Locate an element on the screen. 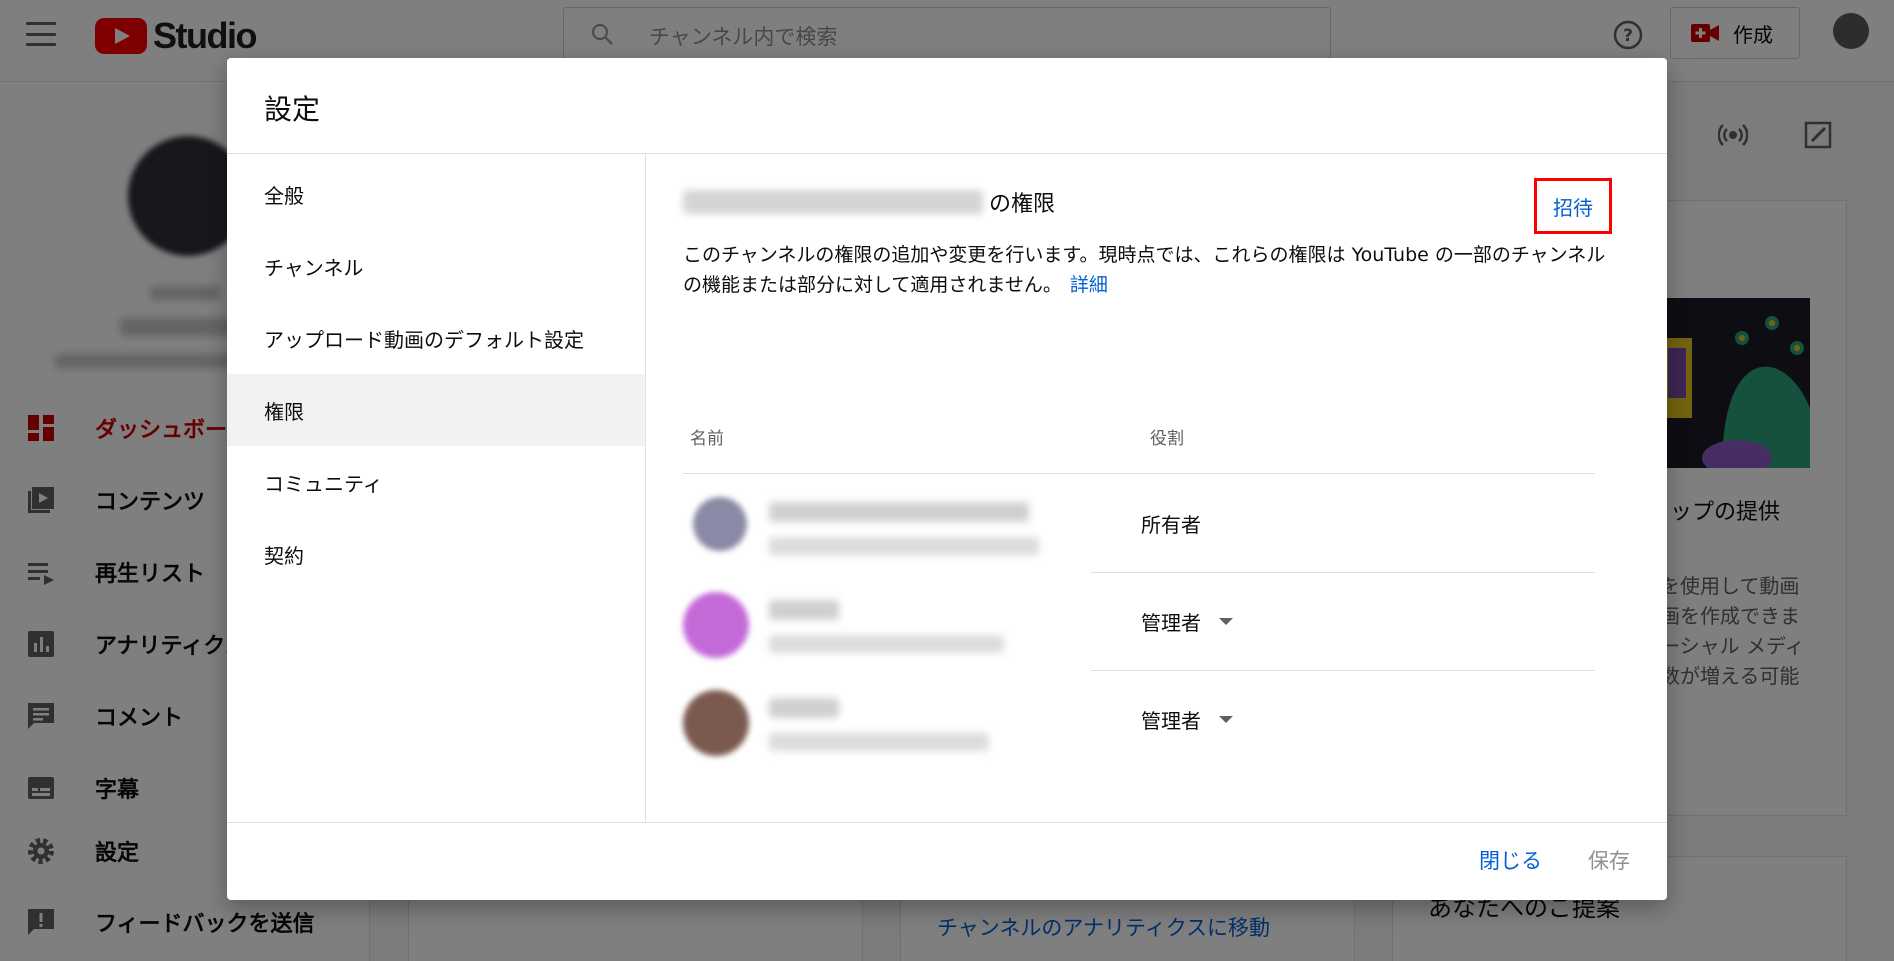  column-header-role: 役割 is located at coordinates (1167, 439).